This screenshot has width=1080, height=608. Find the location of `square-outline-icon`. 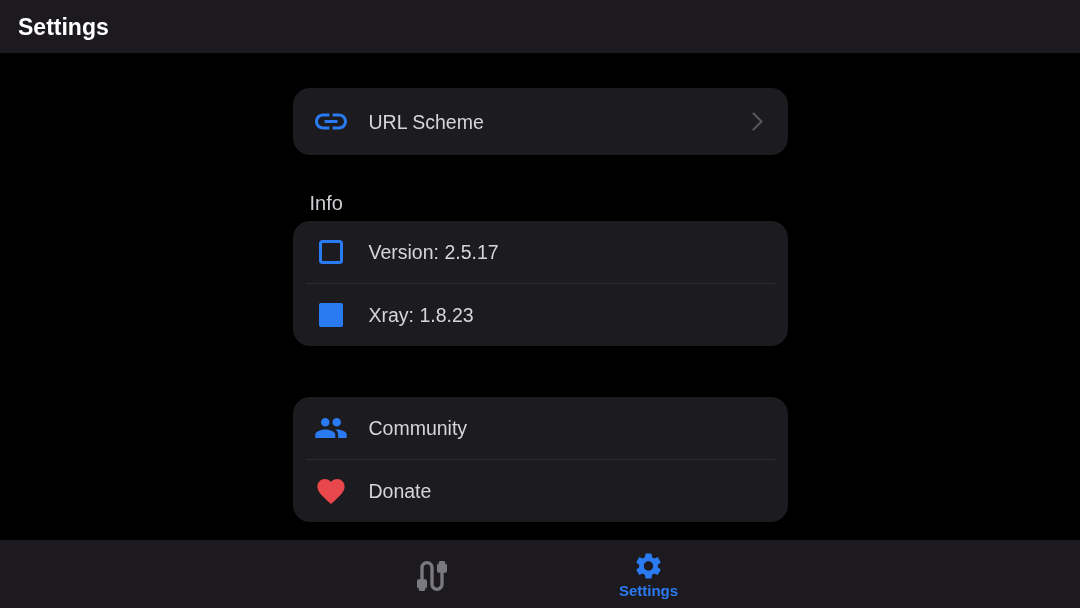

square-outline-icon is located at coordinates (330, 252).